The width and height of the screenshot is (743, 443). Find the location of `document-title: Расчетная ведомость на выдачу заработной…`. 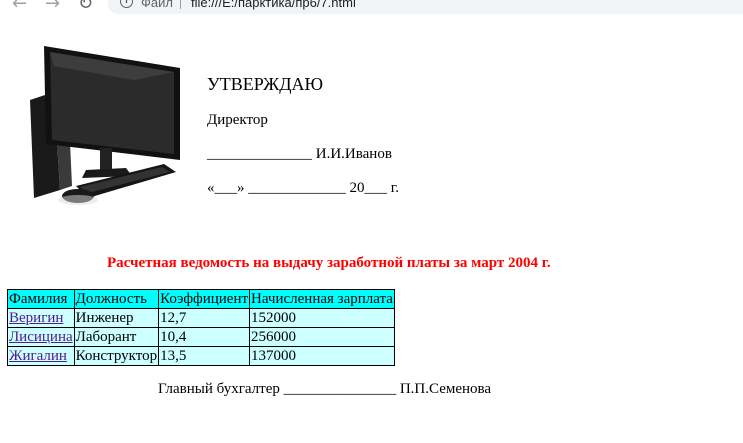

document-title: Расчетная ведомость на выдачу заработной… is located at coordinates (329, 263).